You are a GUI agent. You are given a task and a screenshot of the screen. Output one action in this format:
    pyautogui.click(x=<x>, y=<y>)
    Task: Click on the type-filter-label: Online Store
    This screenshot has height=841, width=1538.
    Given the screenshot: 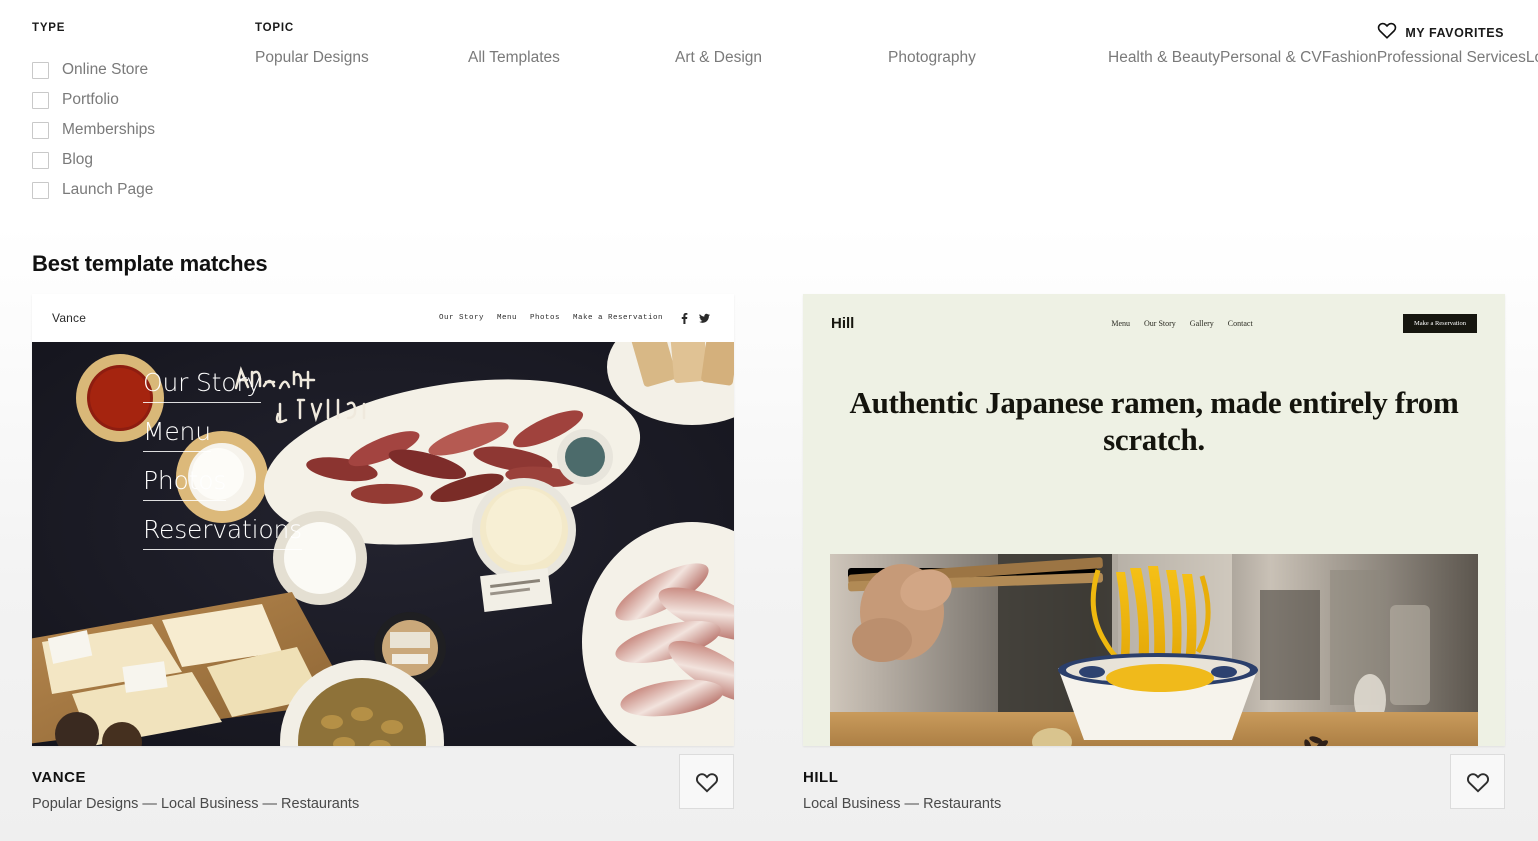 What is the action you would take?
    pyautogui.click(x=105, y=69)
    